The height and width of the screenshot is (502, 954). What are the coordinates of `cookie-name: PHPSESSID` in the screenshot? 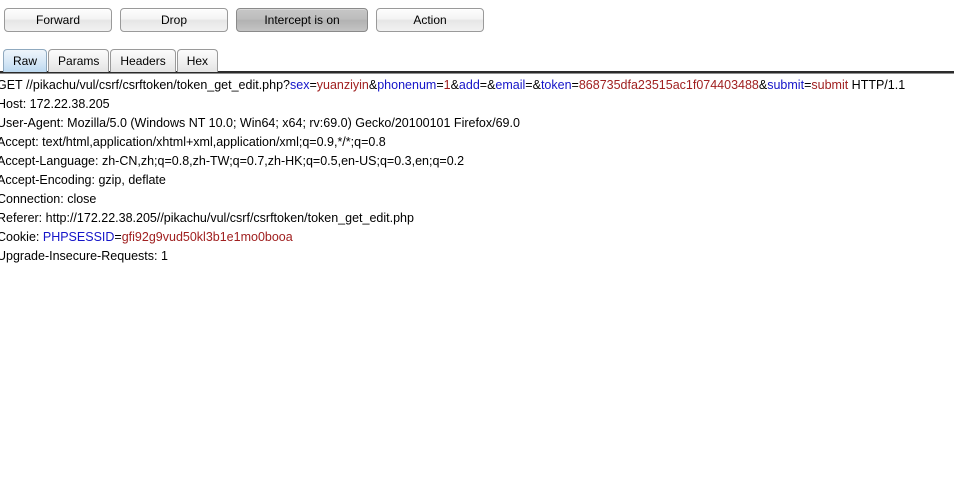 It's located at (78, 237).